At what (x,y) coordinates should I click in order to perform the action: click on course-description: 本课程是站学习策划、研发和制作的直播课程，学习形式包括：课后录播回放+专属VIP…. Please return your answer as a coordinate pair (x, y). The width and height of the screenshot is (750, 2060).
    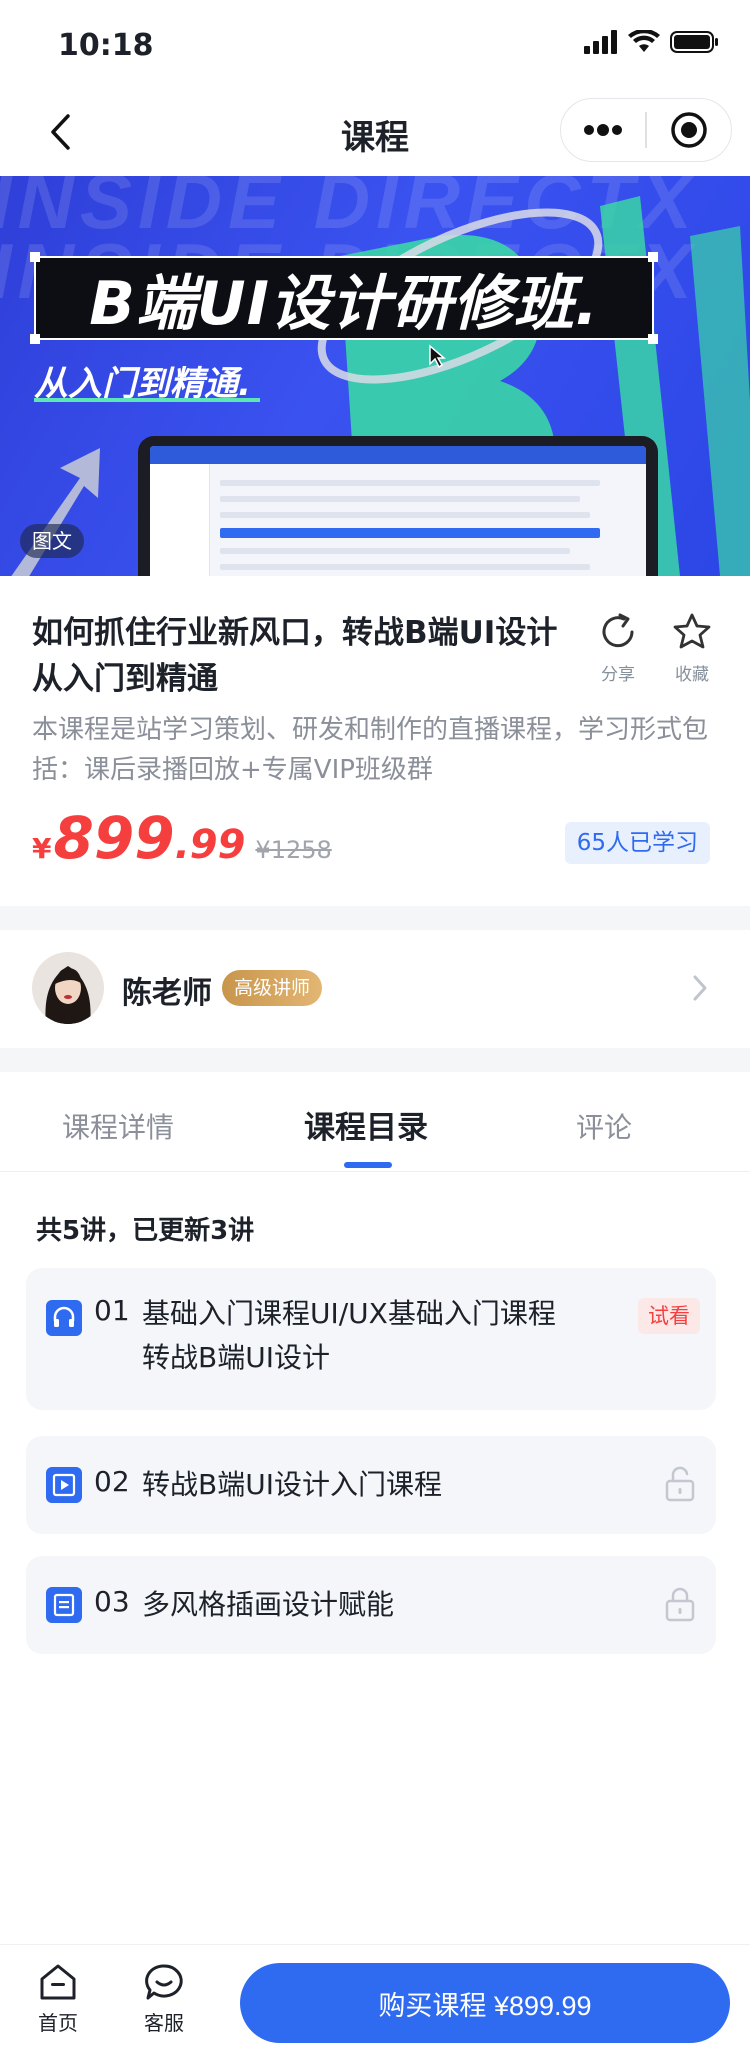
    Looking at the image, I should click on (370, 750).